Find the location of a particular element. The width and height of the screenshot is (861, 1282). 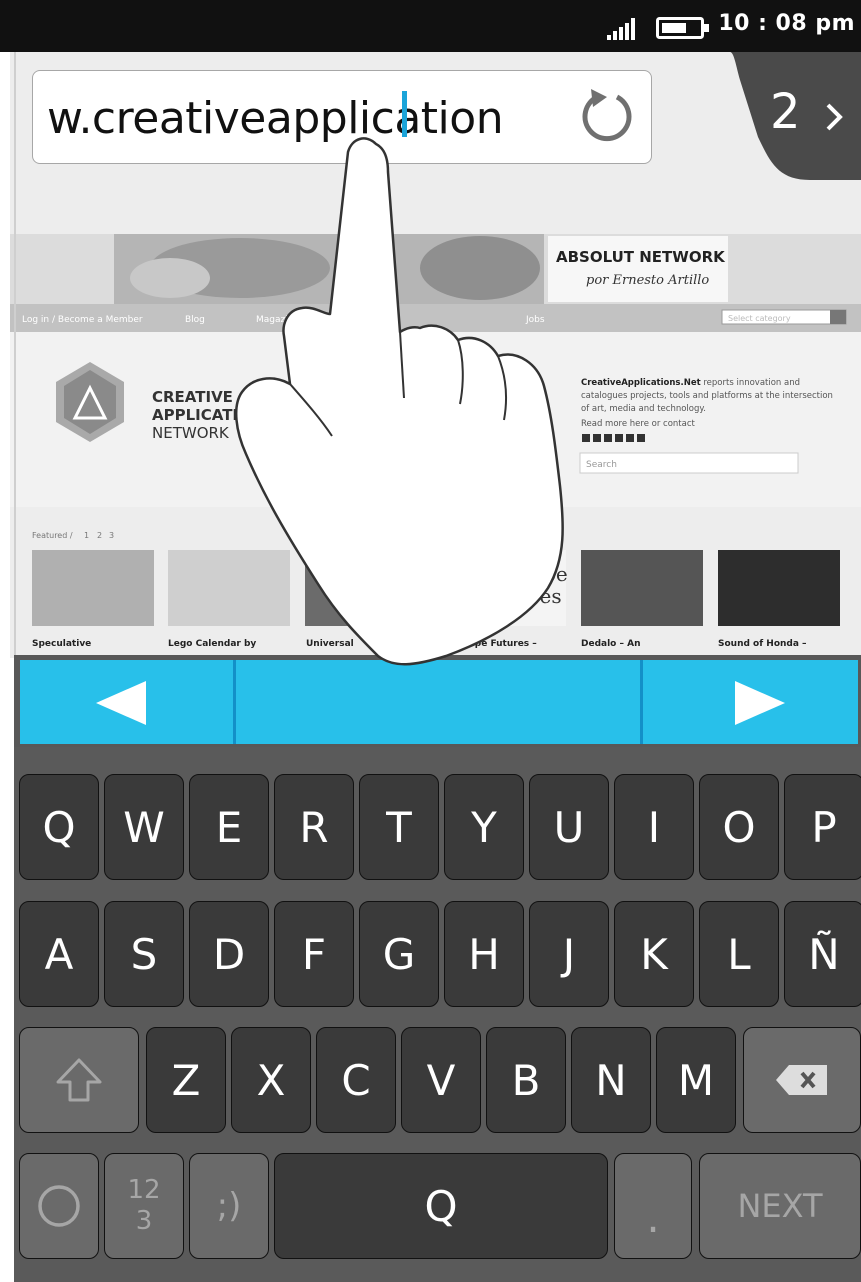

backspace-key is located at coordinates (802, 1080).